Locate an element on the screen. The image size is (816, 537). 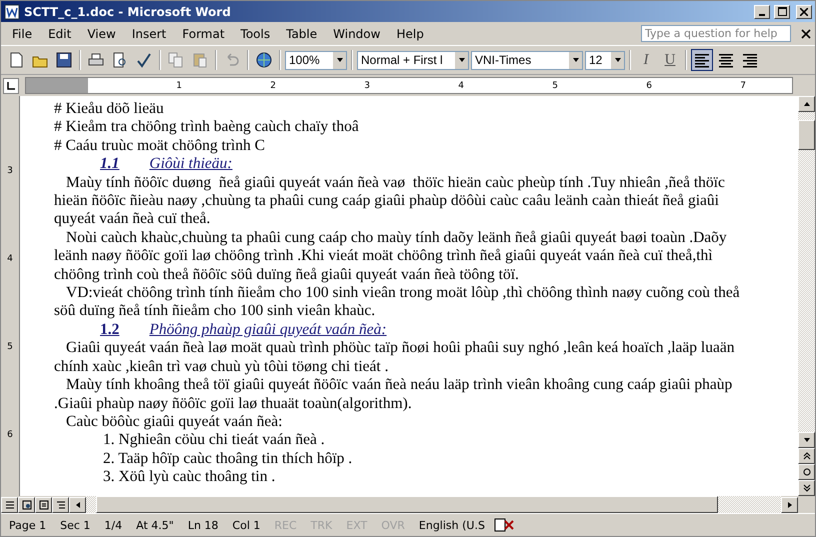
left-arrow-icon is located at coordinates (78, 504).